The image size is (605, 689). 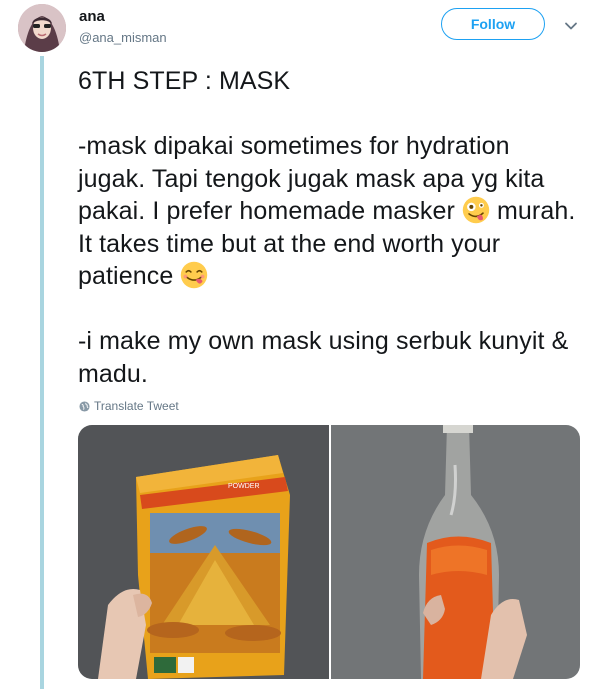 I want to click on avatar-image, so click(x=42, y=28).